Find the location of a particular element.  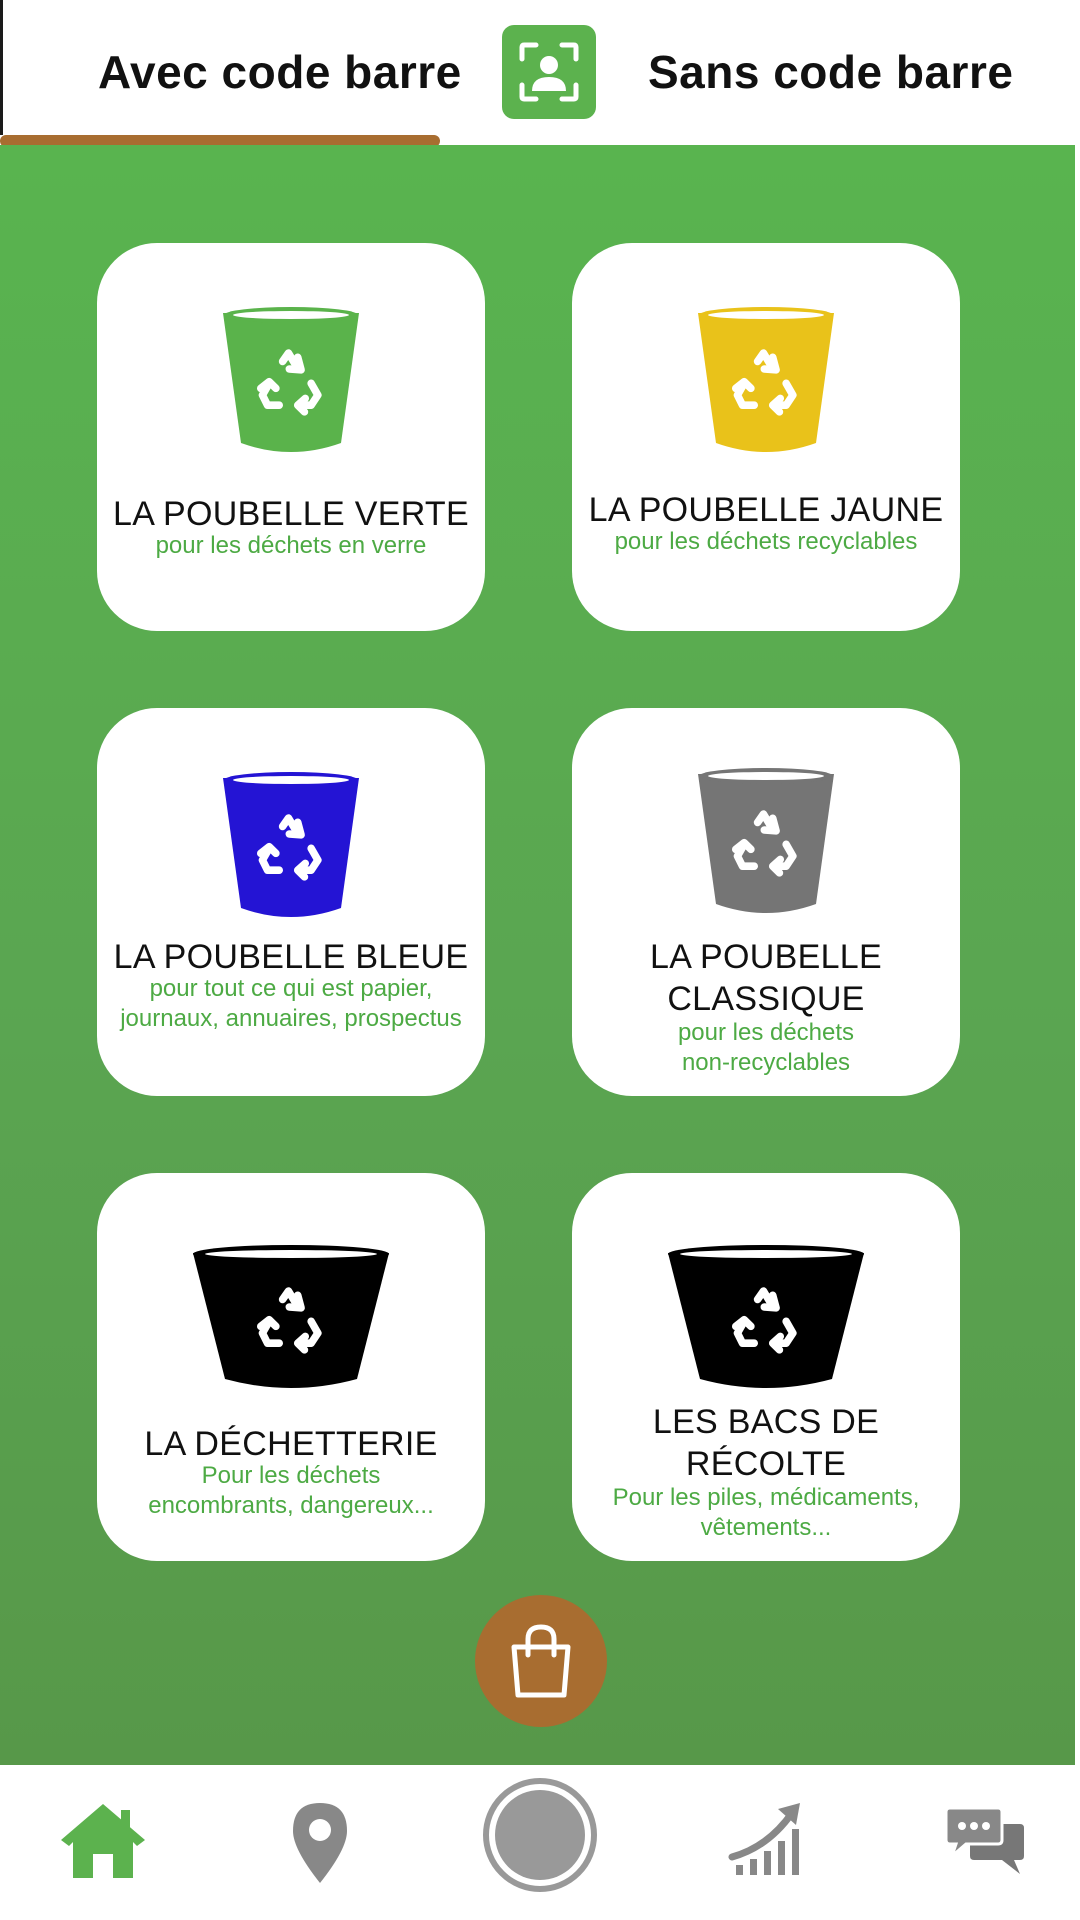

nav-stats is located at coordinates (768, 1837).